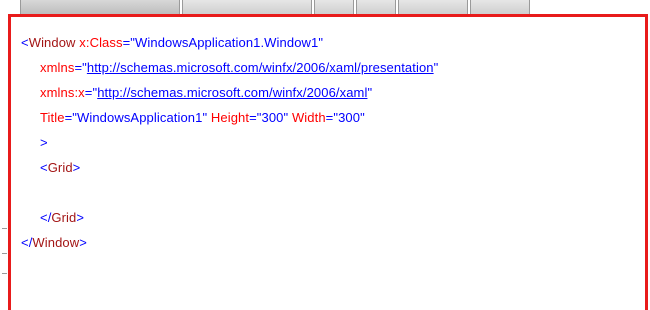 This screenshot has height=310, width=650. I want to click on attribute-name: xmlns:x, so click(62, 92).